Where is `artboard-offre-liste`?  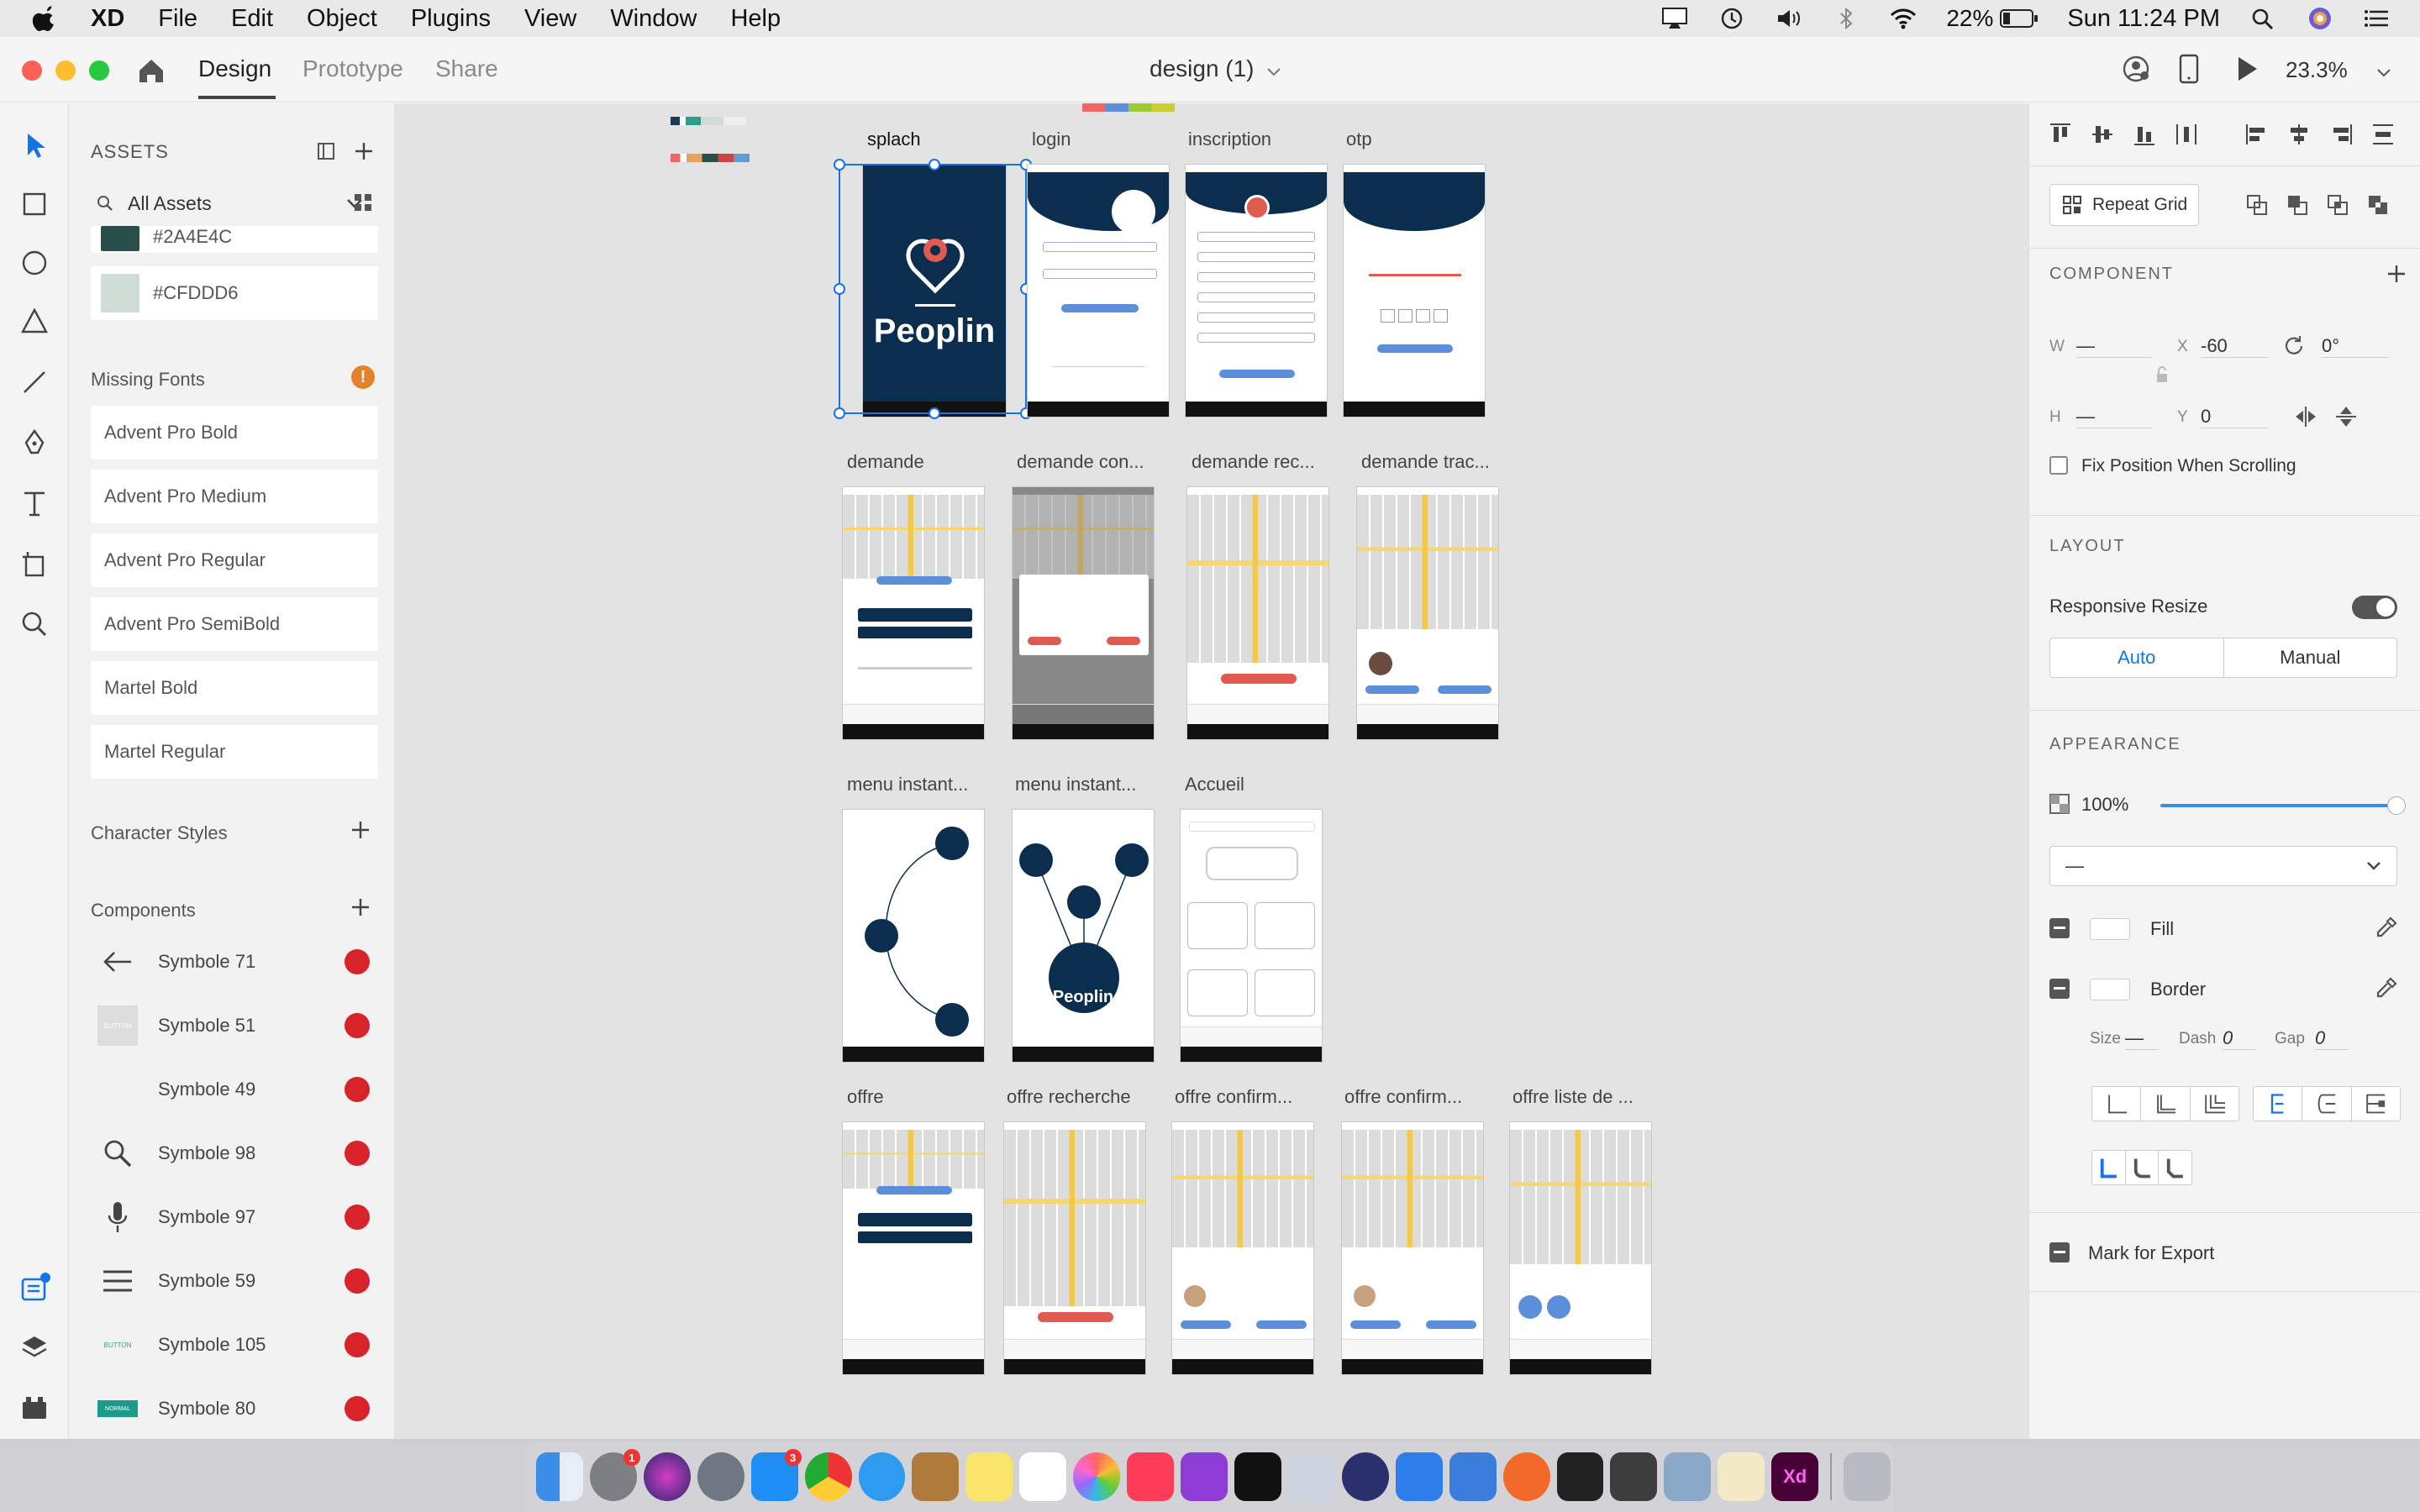
artboard-offre-liste is located at coordinates (1580, 1248).